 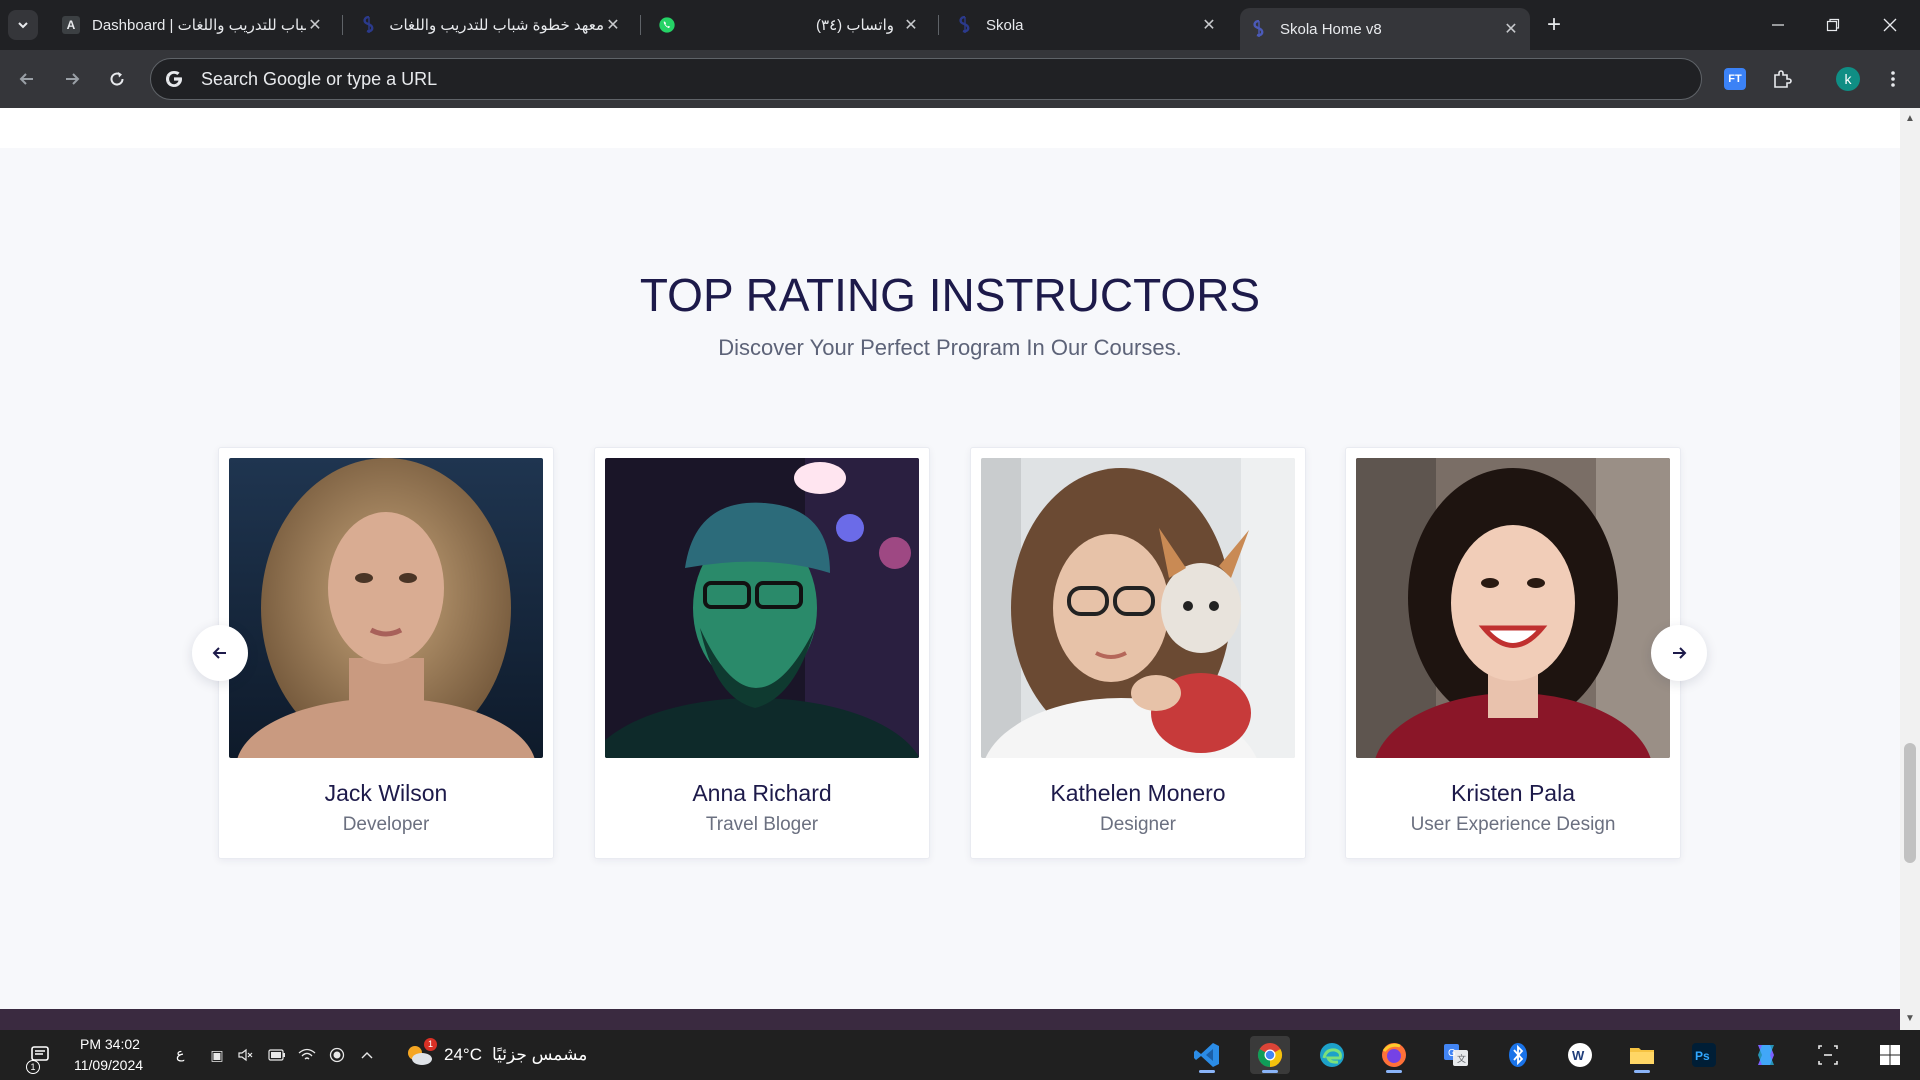 What do you see at coordinates (180, 1053) in the screenshot?
I see `input-language: ع` at bounding box center [180, 1053].